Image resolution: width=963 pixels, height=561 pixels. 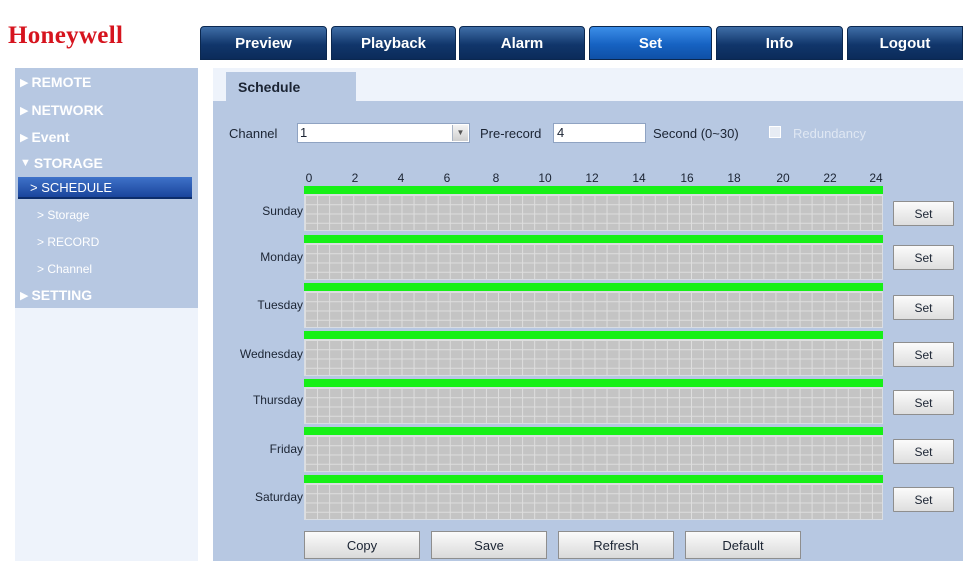 What do you see at coordinates (277, 400) in the screenshot?
I see `day-label-thursday: Thursday` at bounding box center [277, 400].